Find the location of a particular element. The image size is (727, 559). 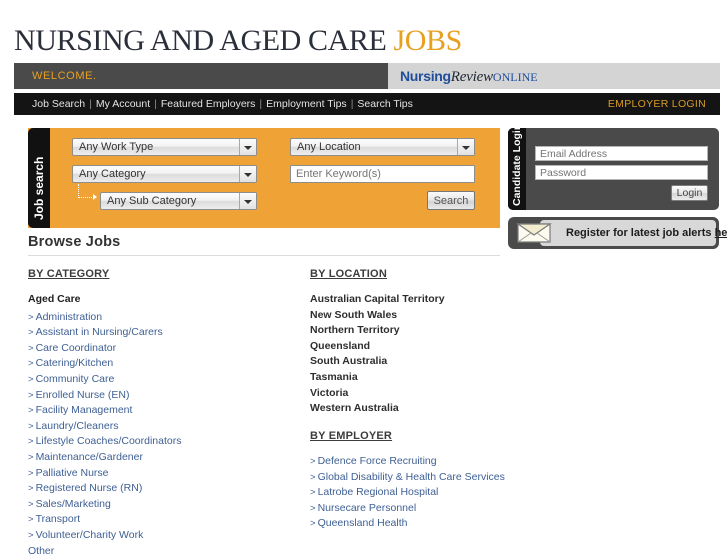

search-button: Search is located at coordinates (451, 200).